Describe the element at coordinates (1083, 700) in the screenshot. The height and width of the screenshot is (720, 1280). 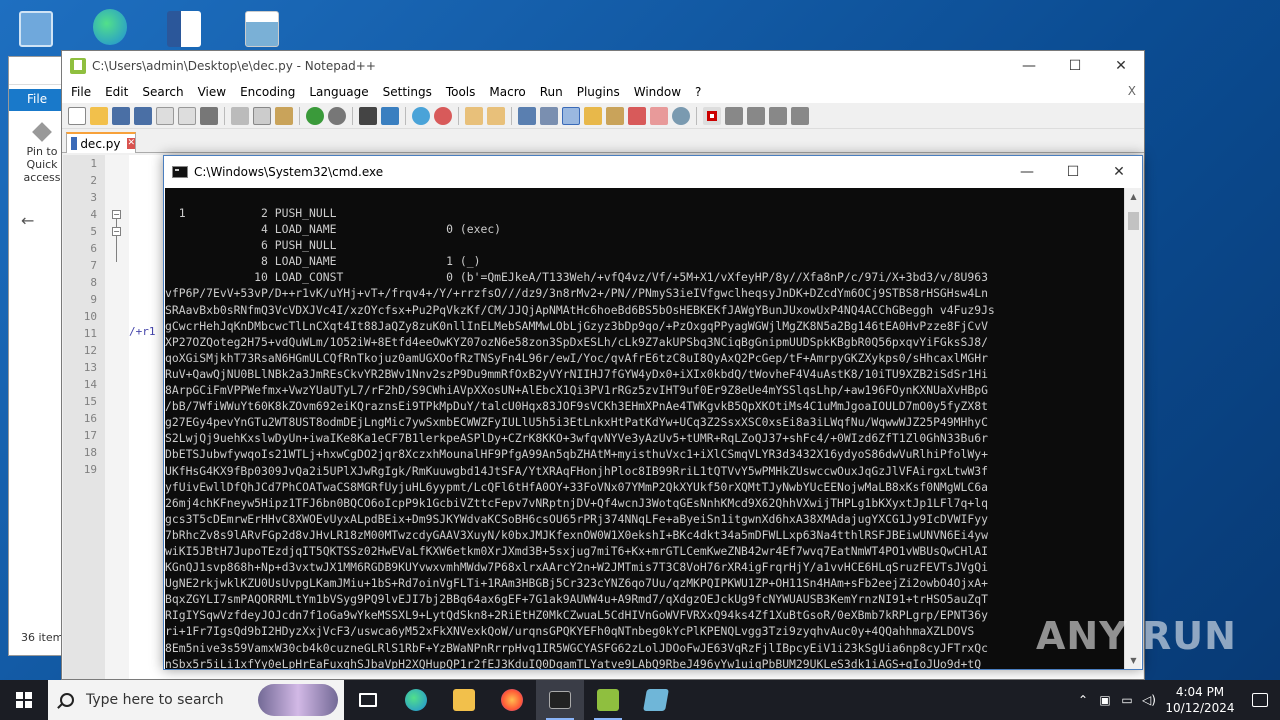
I see `show-hidden-icons-chevron-icon: ⌃` at that location.